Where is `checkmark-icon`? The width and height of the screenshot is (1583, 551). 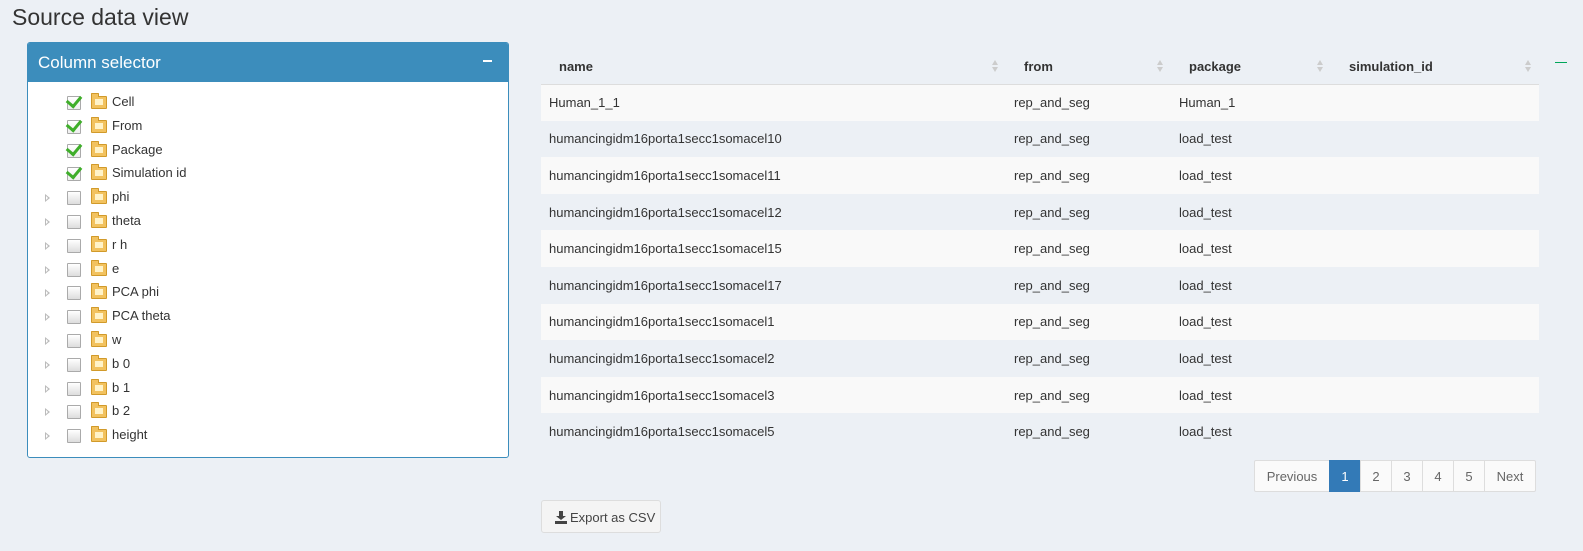 checkmark-icon is located at coordinates (74, 171).